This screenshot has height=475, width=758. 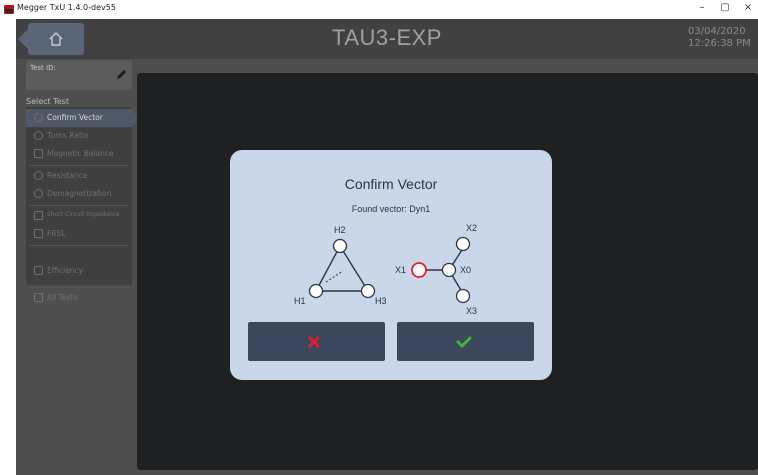 I want to click on x2-node, so click(x=463, y=244).